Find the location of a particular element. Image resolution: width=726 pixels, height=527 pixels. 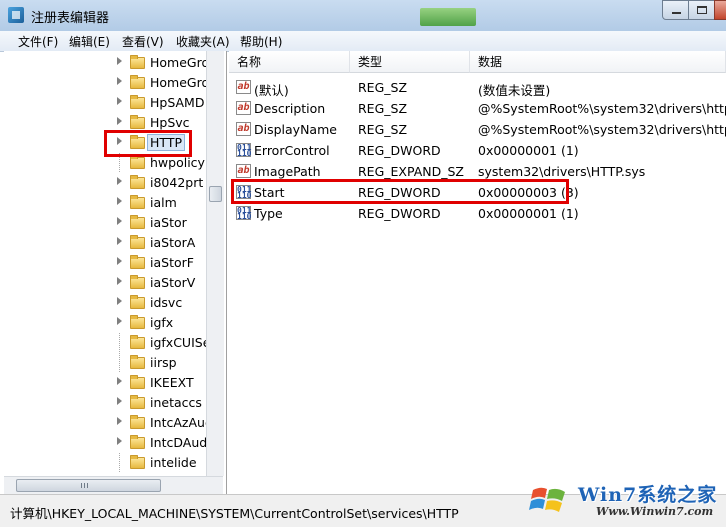

menu-favorites: 收藏夹(A) is located at coordinates (203, 41).